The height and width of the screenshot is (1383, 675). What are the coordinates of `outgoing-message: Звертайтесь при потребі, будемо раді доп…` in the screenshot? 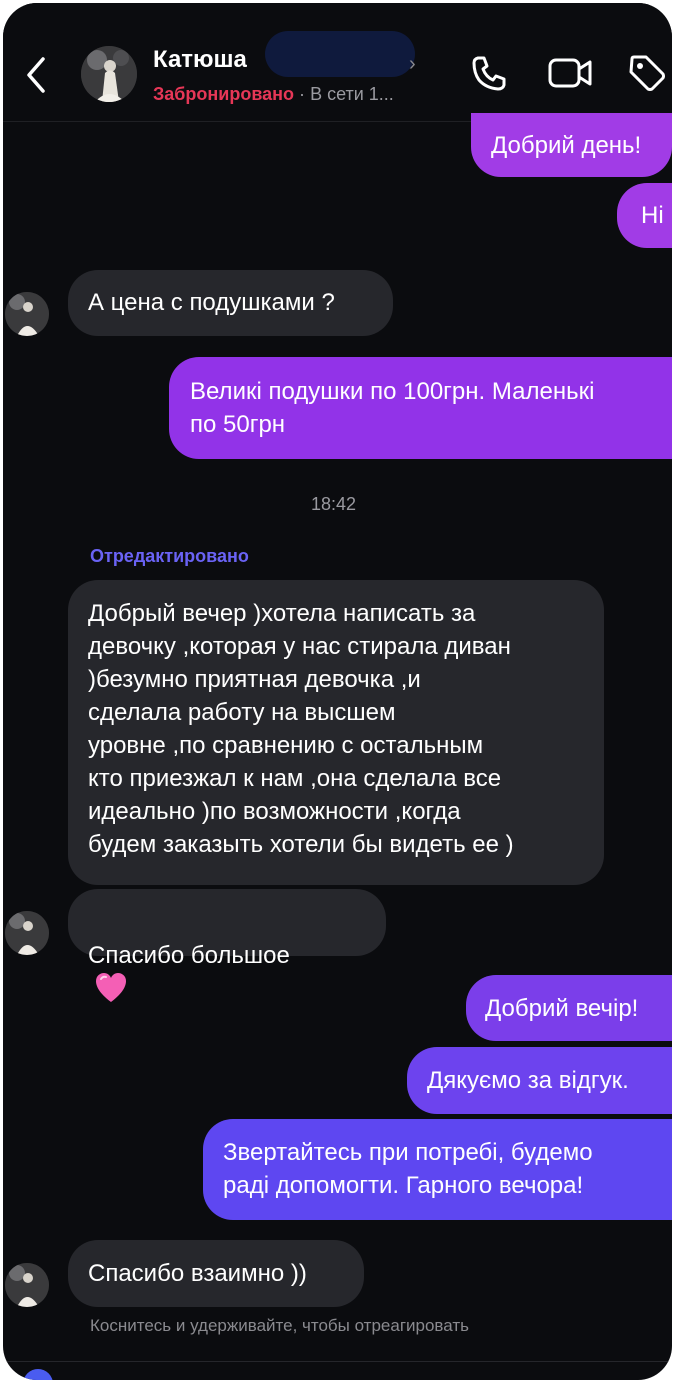 It's located at (437, 1169).